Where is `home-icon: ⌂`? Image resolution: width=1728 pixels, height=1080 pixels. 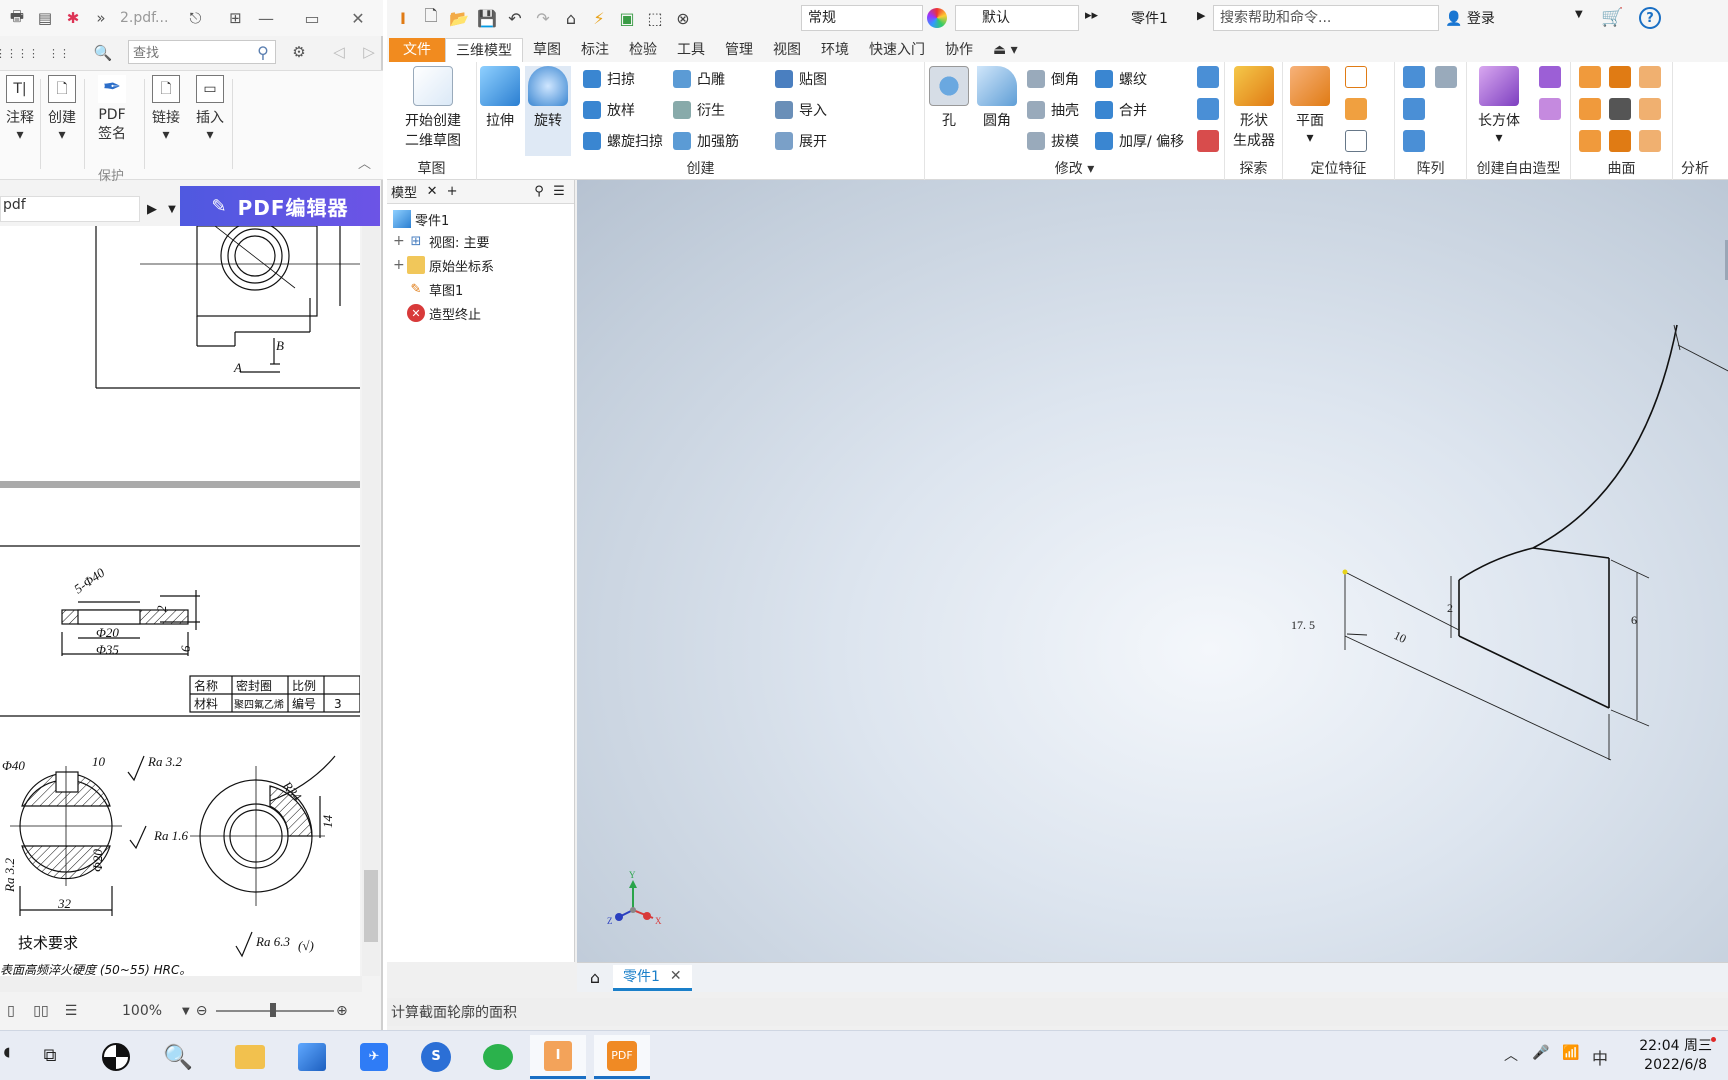 home-icon: ⌂ is located at coordinates (571, 18).